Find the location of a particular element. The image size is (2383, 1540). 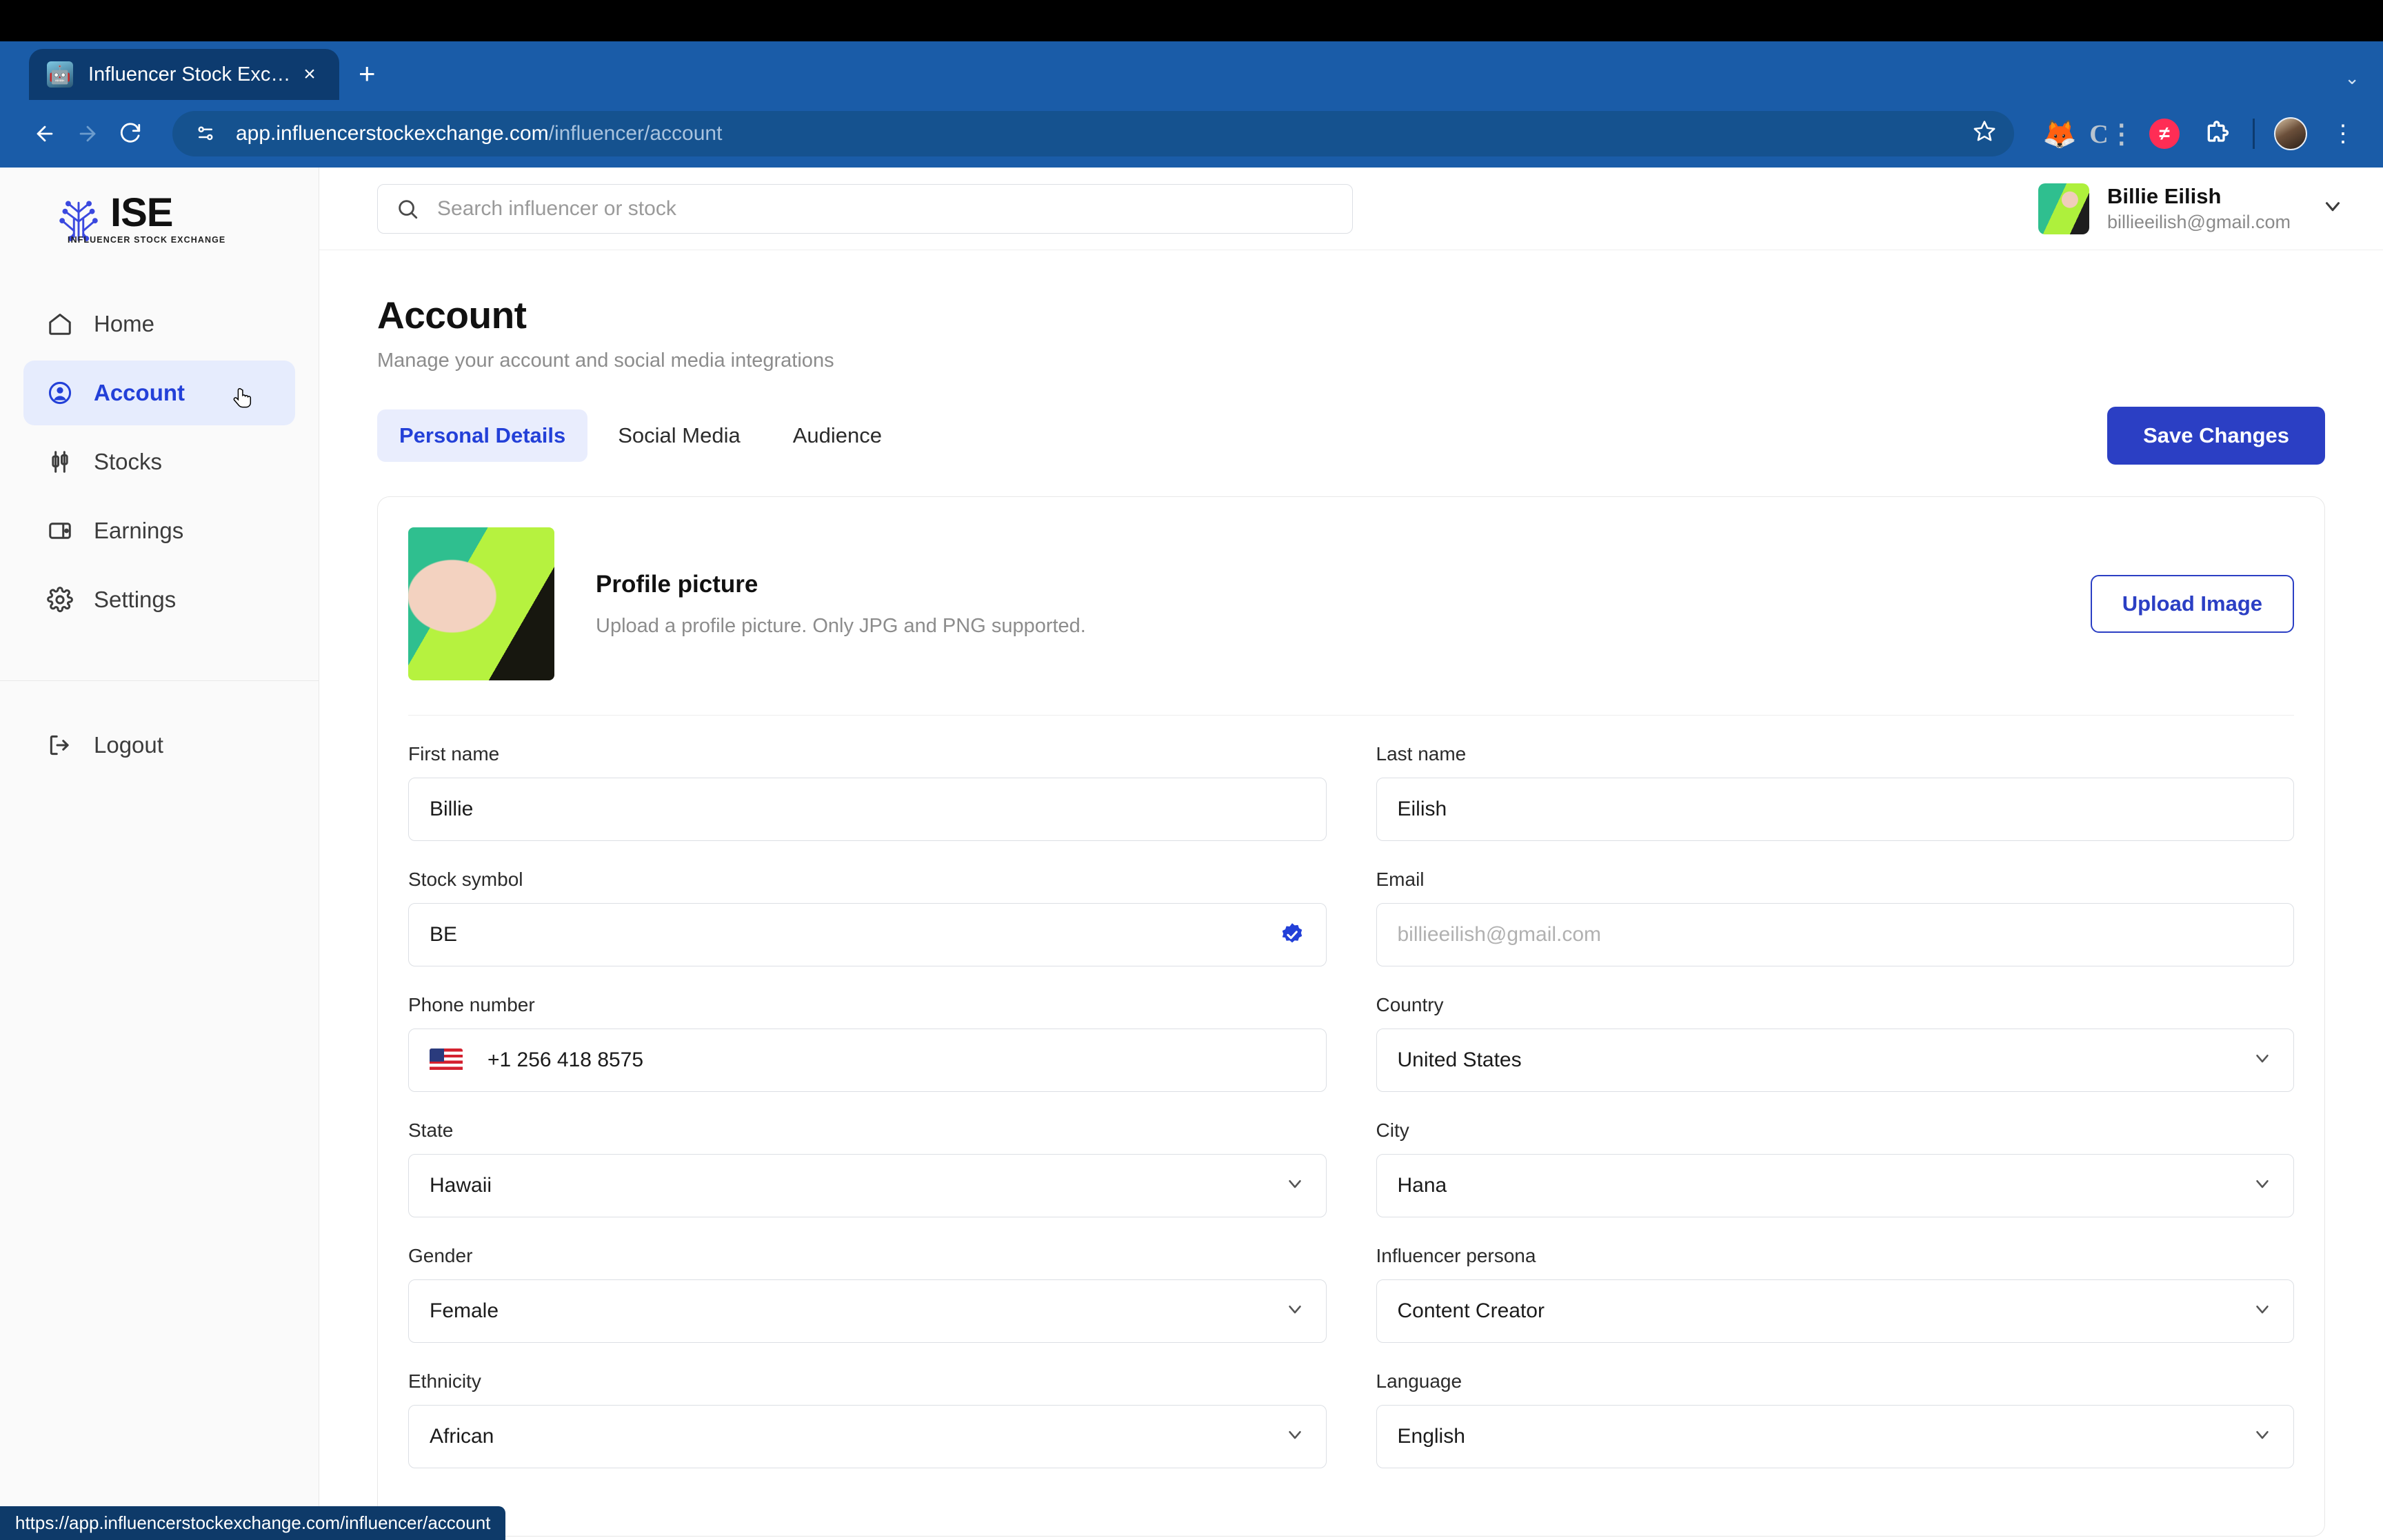

profile-picture-preview is located at coordinates (481, 604).